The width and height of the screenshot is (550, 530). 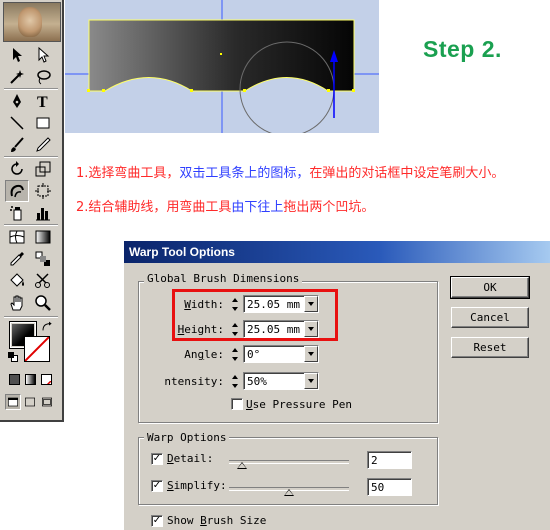 I want to click on gradient-mode-icon, so click(x=30, y=379).